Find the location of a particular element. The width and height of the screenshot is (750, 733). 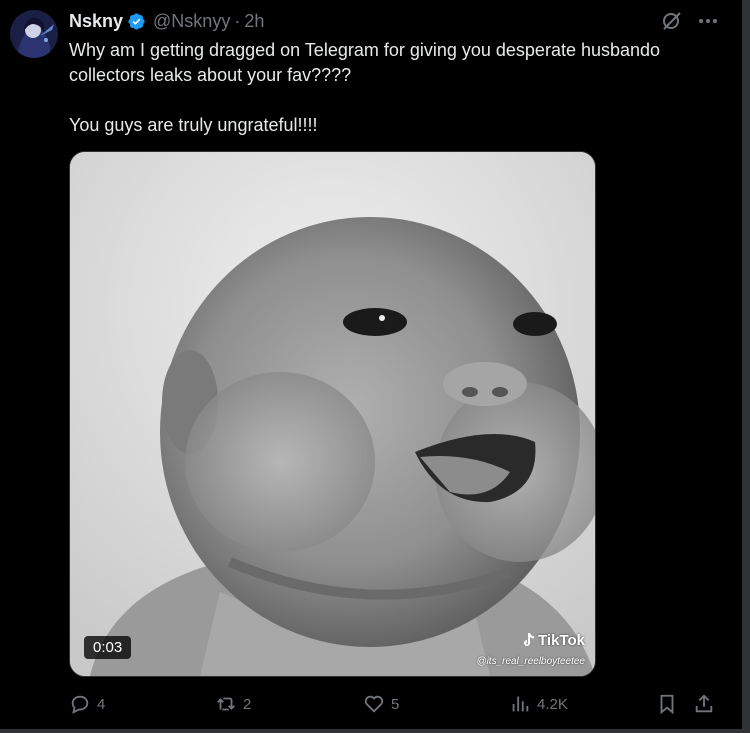

reply-icon is located at coordinates (80, 704).